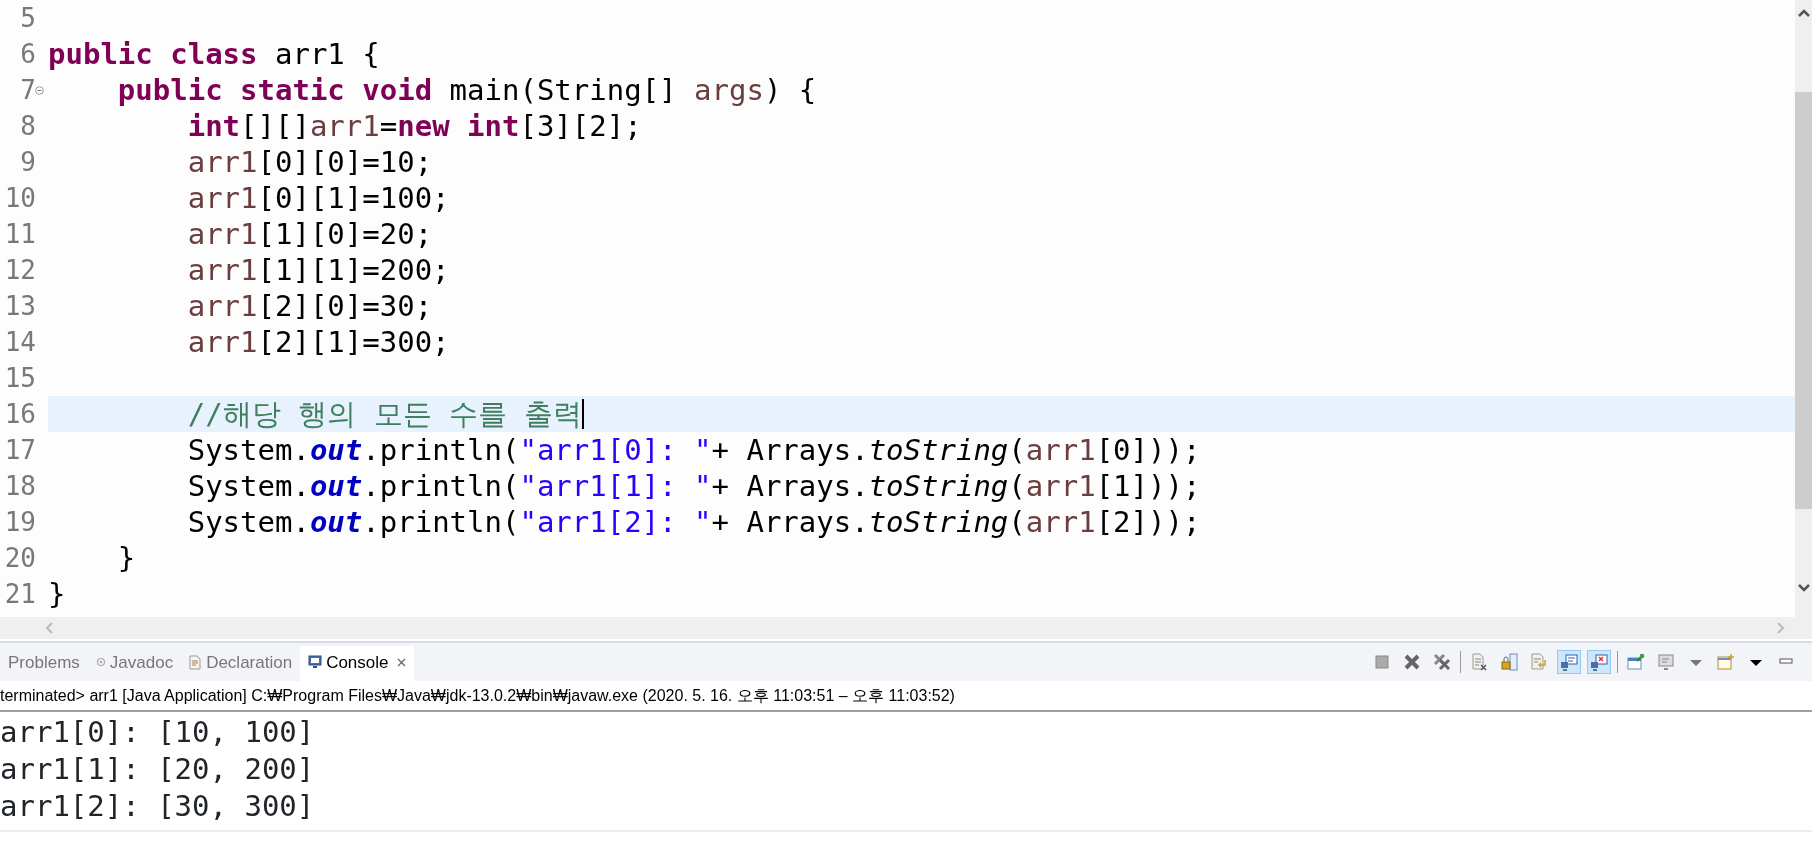 This screenshot has height=843, width=1812. I want to click on console-status-text: terminated> arr1 [Java Application] C:₩Program Files₩Java₩jdk-13.0.2₩bin₩javaw.exe (2020. 5. 16. 오후 11:03:51 – 오후 11:03:52), so click(906, 696).